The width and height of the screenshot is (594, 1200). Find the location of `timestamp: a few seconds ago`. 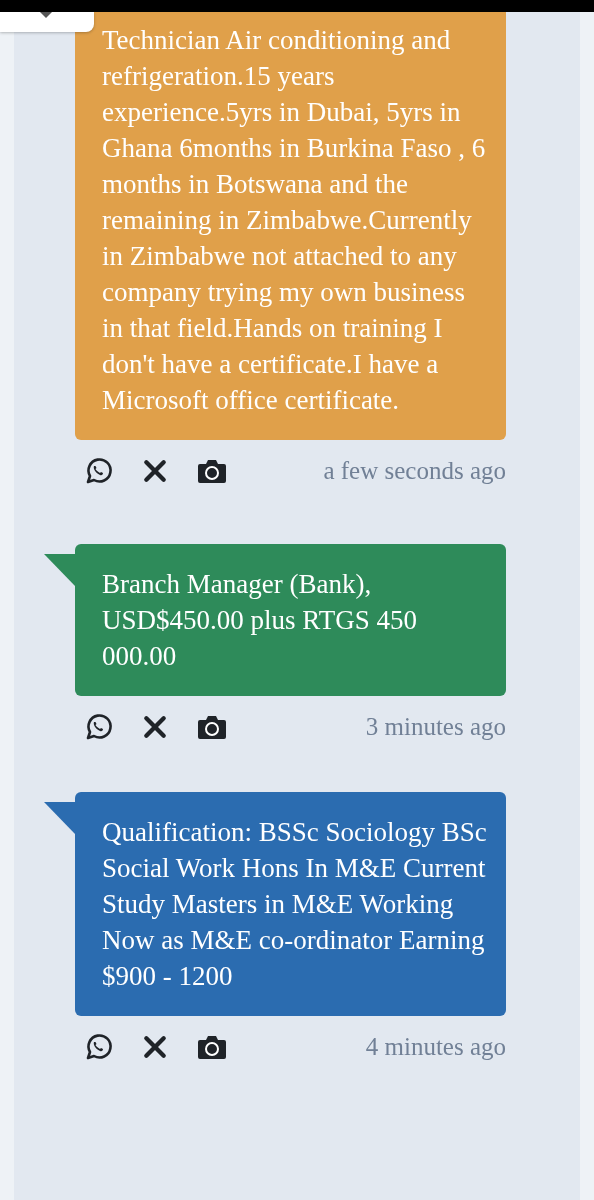

timestamp: a few seconds ago is located at coordinates (414, 471).